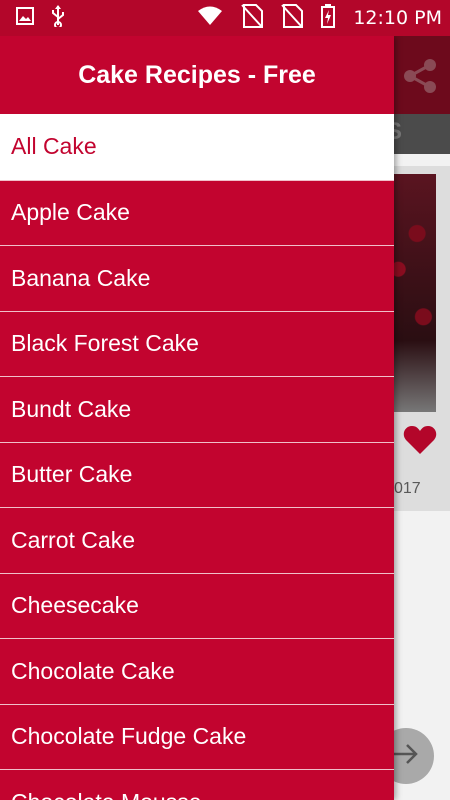  What do you see at coordinates (197, 736) in the screenshot?
I see `drawer-item: Chocolate Fudge Cake` at bounding box center [197, 736].